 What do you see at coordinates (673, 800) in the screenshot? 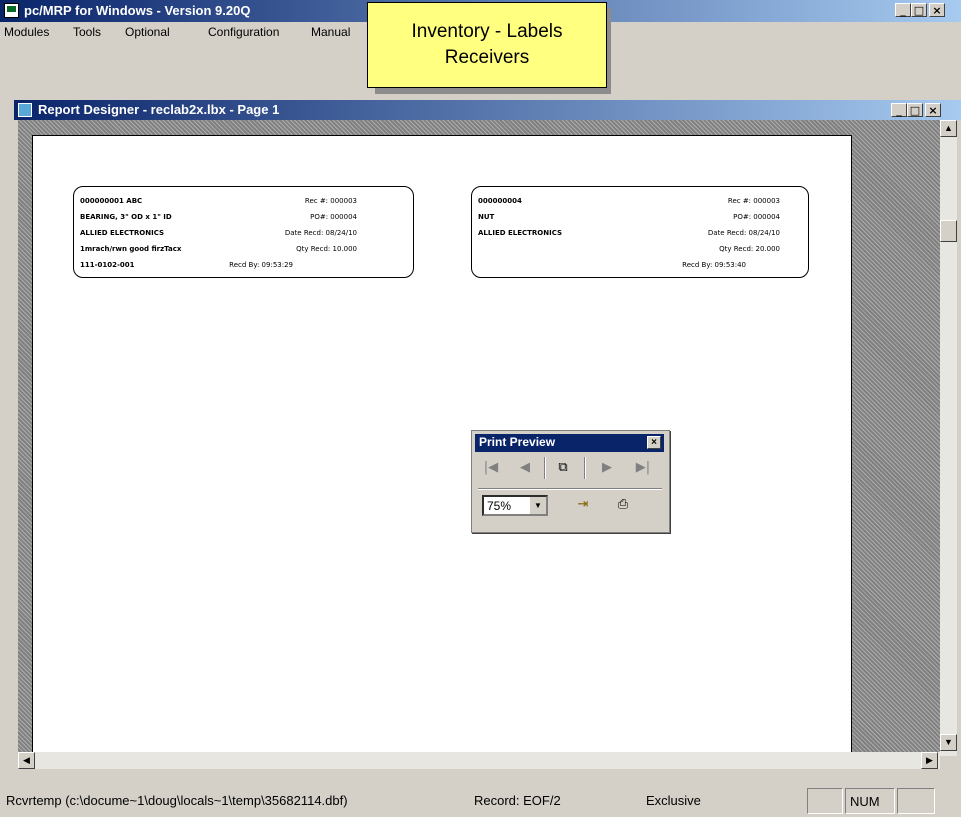
I see `status-mode: Exclusive` at bounding box center [673, 800].